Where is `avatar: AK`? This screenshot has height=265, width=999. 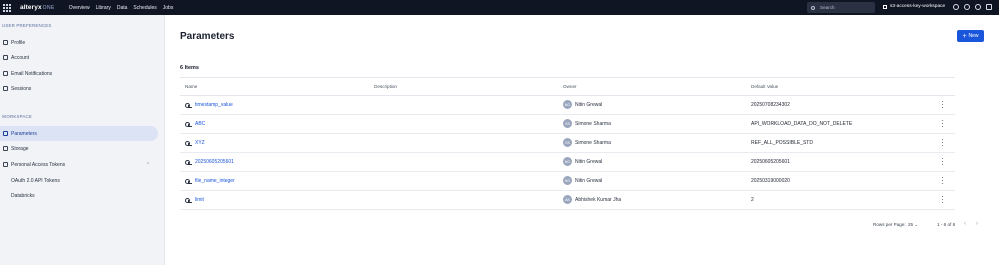
avatar: AK is located at coordinates (567, 199).